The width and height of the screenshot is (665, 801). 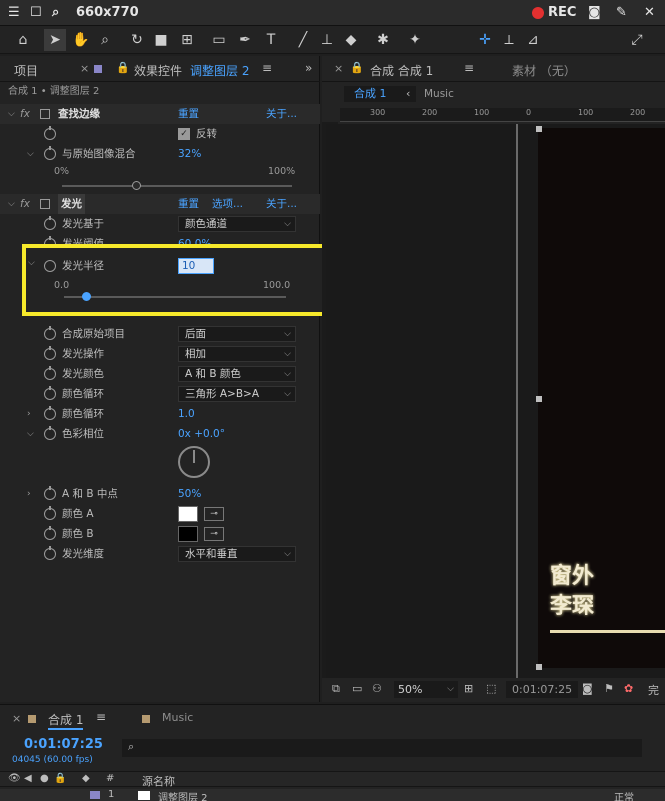 What do you see at coordinates (55, 12) in the screenshot?
I see `search-icon: ⌕` at bounding box center [55, 12].